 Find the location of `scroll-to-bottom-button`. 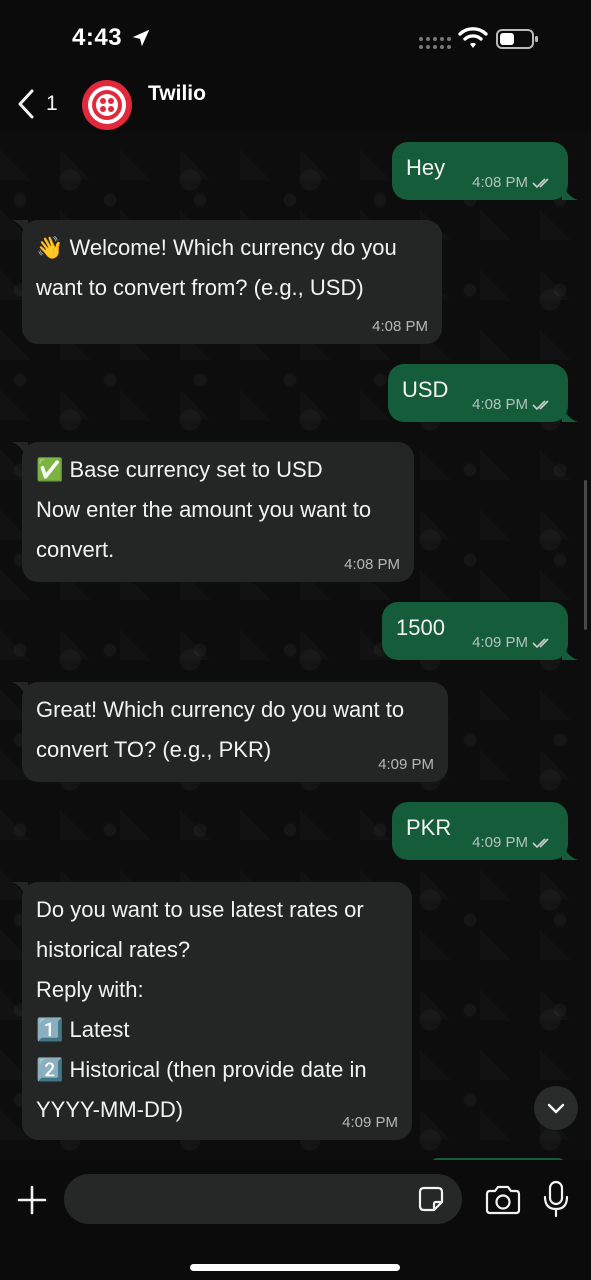

scroll-to-bottom-button is located at coordinates (556, 1108).